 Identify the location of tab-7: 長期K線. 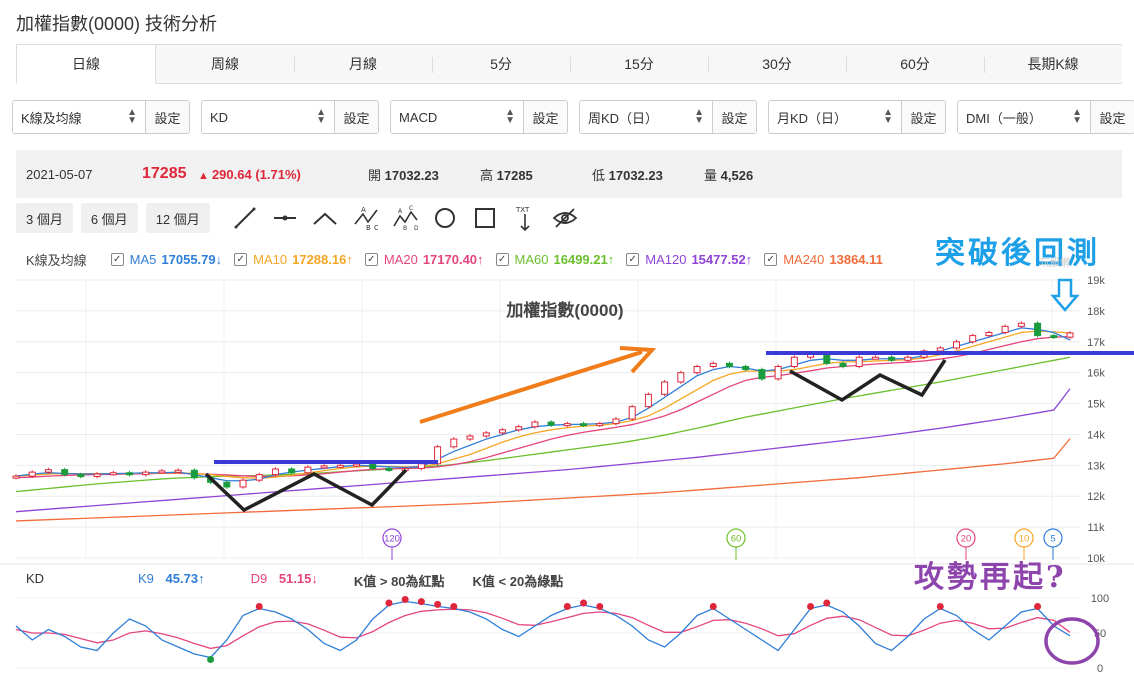
(1053, 63).